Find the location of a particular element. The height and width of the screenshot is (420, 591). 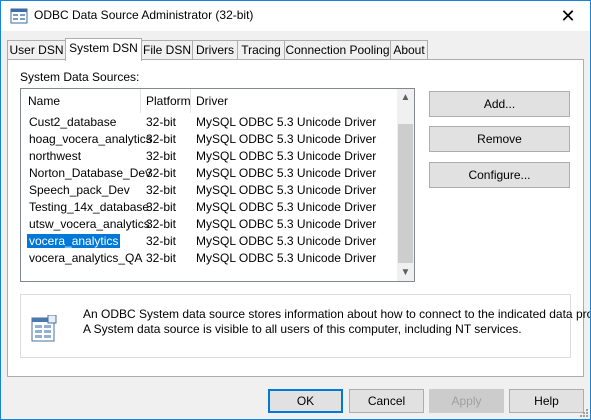

cancel-button: Cancel is located at coordinates (386, 401).